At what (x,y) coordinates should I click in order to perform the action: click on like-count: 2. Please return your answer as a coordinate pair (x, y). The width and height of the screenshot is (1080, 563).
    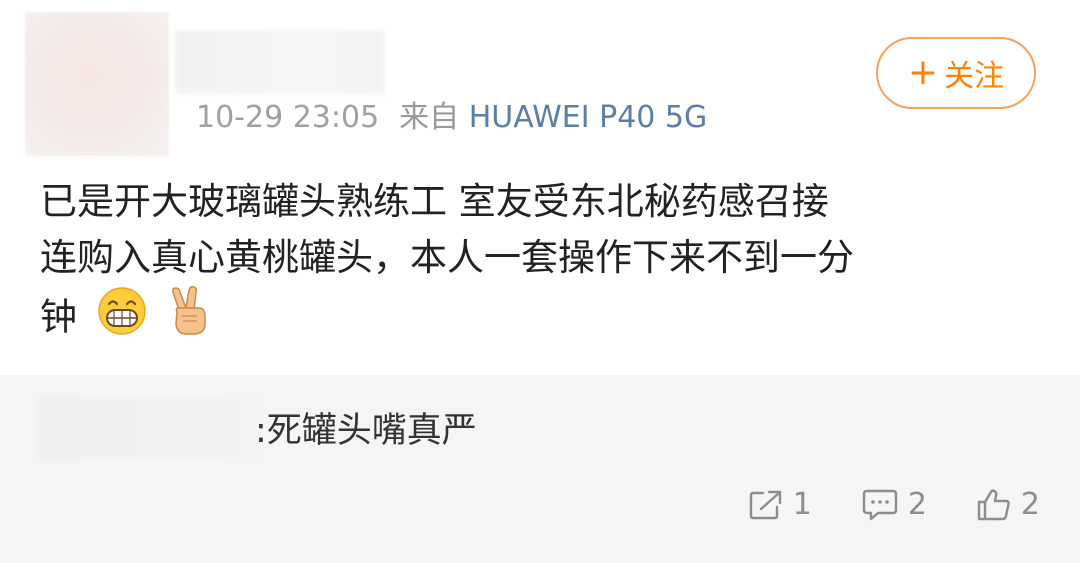
    Looking at the image, I should click on (1030, 504).